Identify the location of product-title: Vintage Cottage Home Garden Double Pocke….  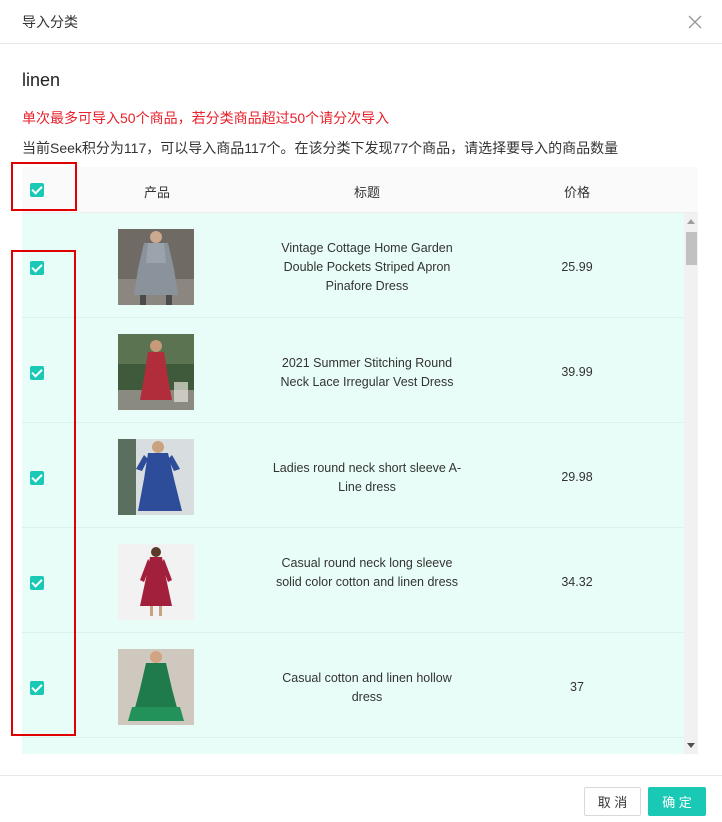
(367, 267).